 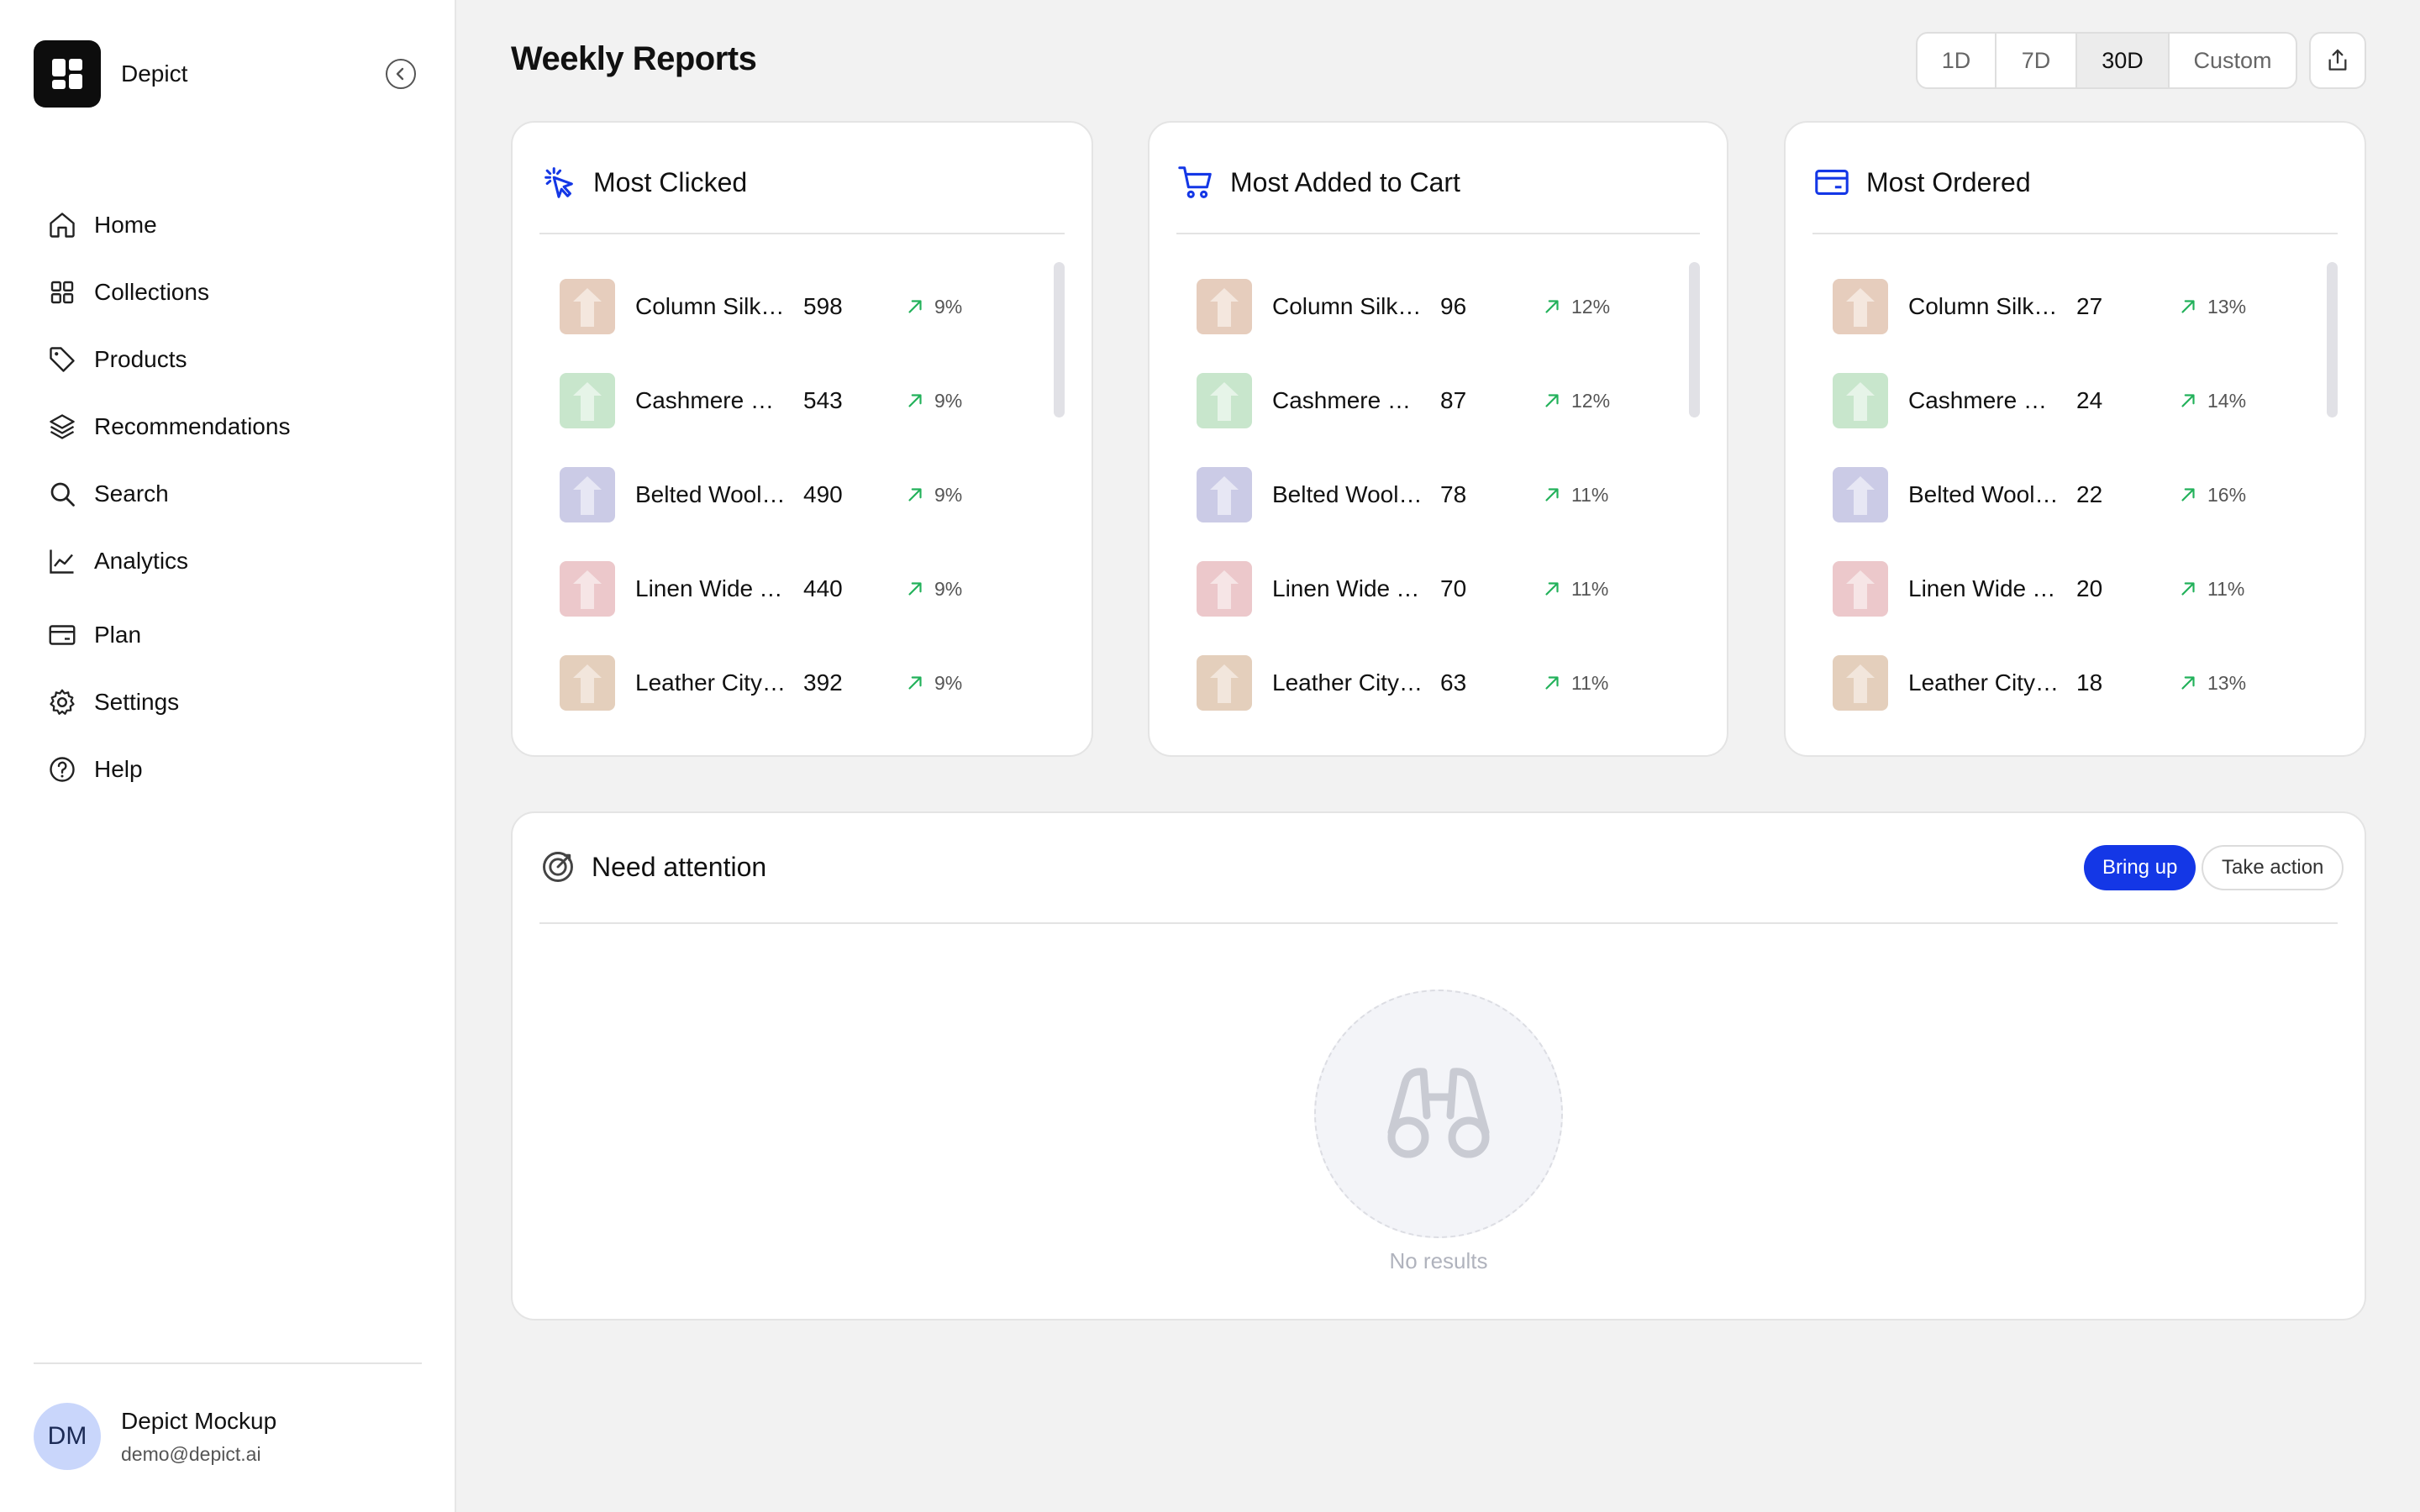 What do you see at coordinates (2140, 867) in the screenshot?
I see `bring-up-button: Bring up` at bounding box center [2140, 867].